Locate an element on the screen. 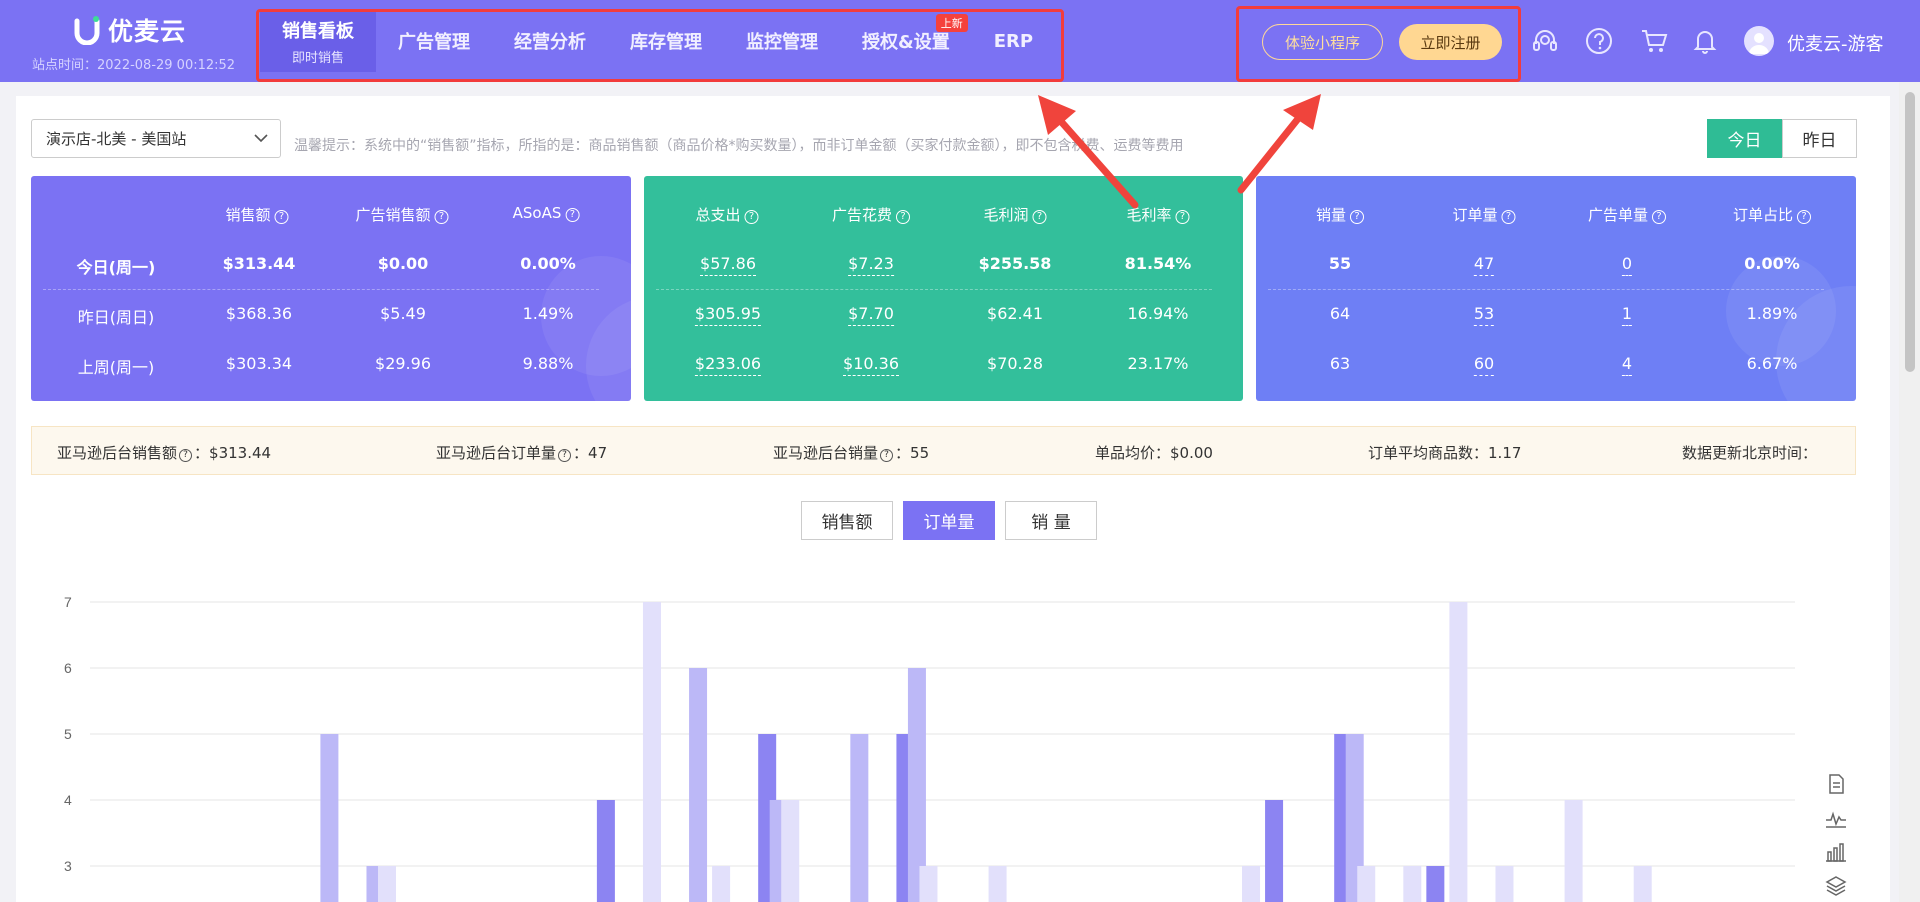 The image size is (1920, 902). summary-amazon-orders: 亚马逊后台订单量? ：47 is located at coordinates (522, 453).